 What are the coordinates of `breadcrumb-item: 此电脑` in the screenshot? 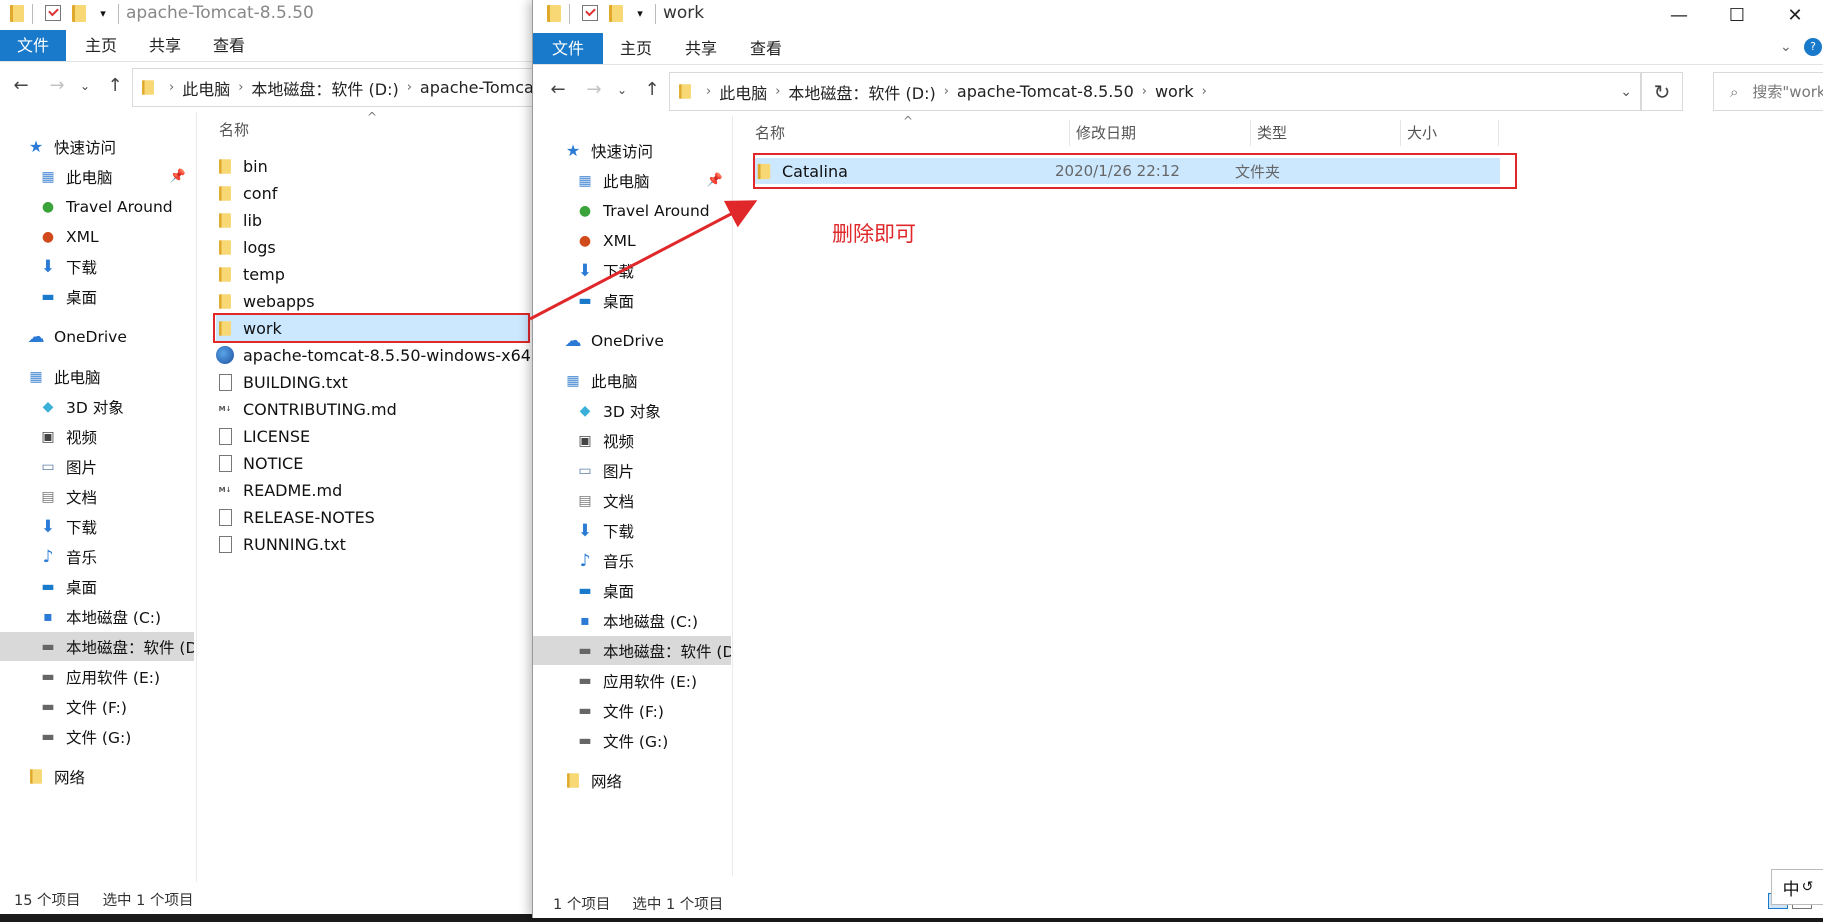 It's located at (743, 92).